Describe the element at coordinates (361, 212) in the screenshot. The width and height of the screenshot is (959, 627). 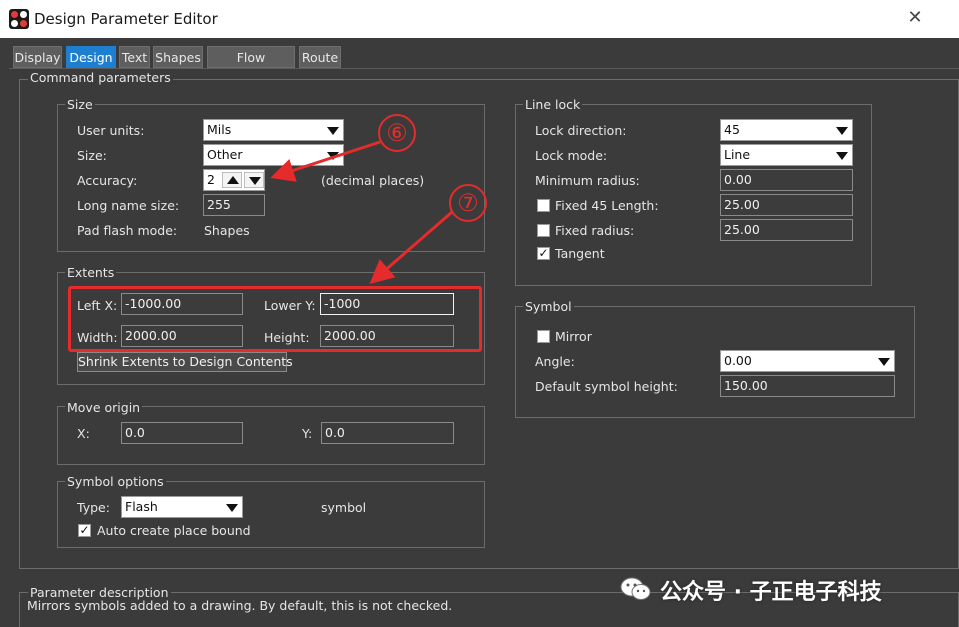
I see `annotation-arrows` at that location.